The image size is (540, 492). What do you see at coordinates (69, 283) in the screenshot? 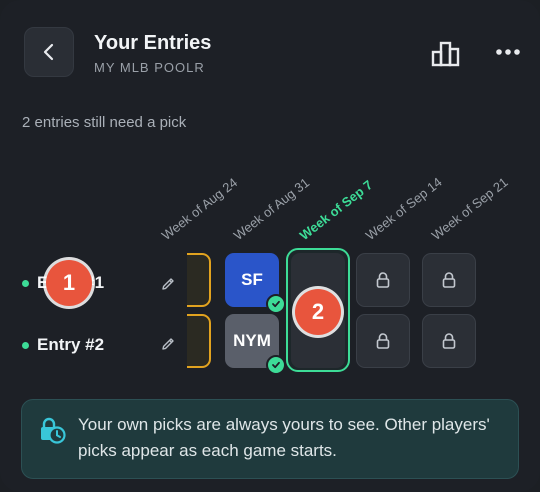
I see `callout-marker-1: 1` at bounding box center [69, 283].